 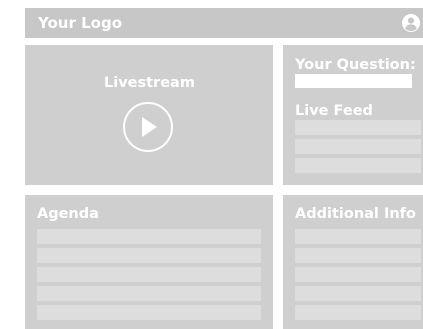 What do you see at coordinates (148, 127) in the screenshot?
I see `play-circle-icon` at bounding box center [148, 127].